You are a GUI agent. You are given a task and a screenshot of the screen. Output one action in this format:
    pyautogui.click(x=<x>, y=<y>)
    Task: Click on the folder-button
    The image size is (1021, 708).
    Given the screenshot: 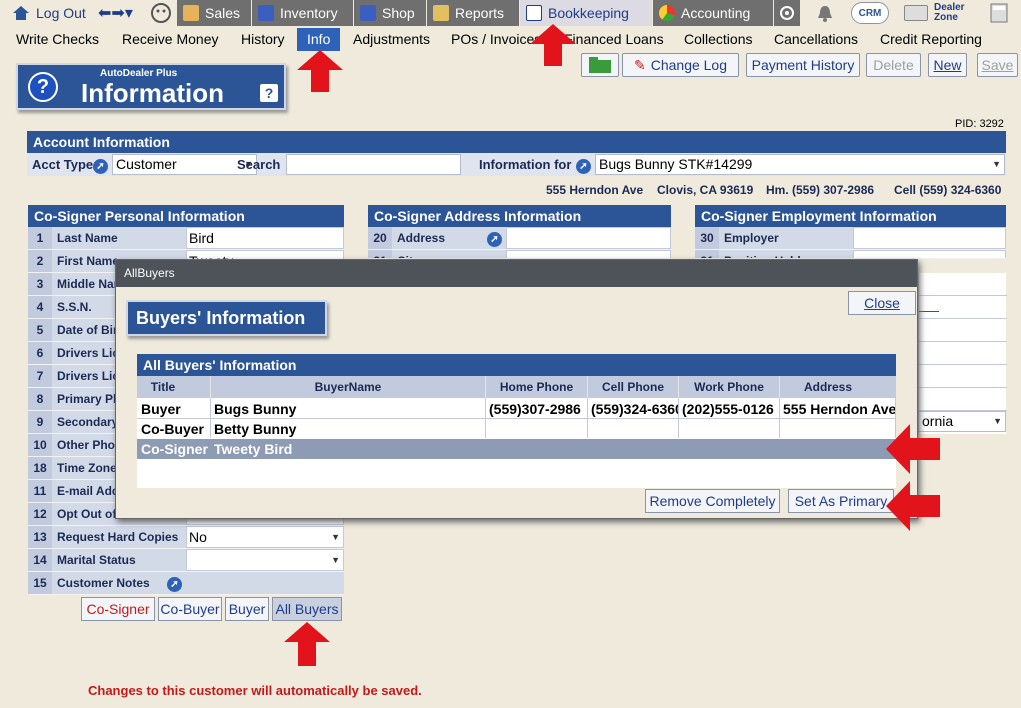 What is the action you would take?
    pyautogui.click(x=600, y=65)
    